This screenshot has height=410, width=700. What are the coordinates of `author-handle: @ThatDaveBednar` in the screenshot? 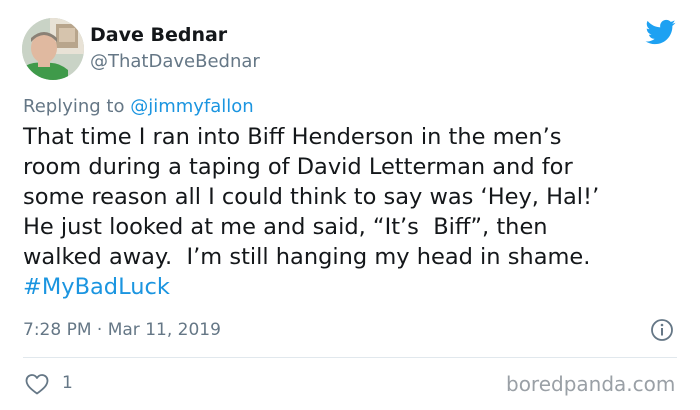 It's located at (175, 61).